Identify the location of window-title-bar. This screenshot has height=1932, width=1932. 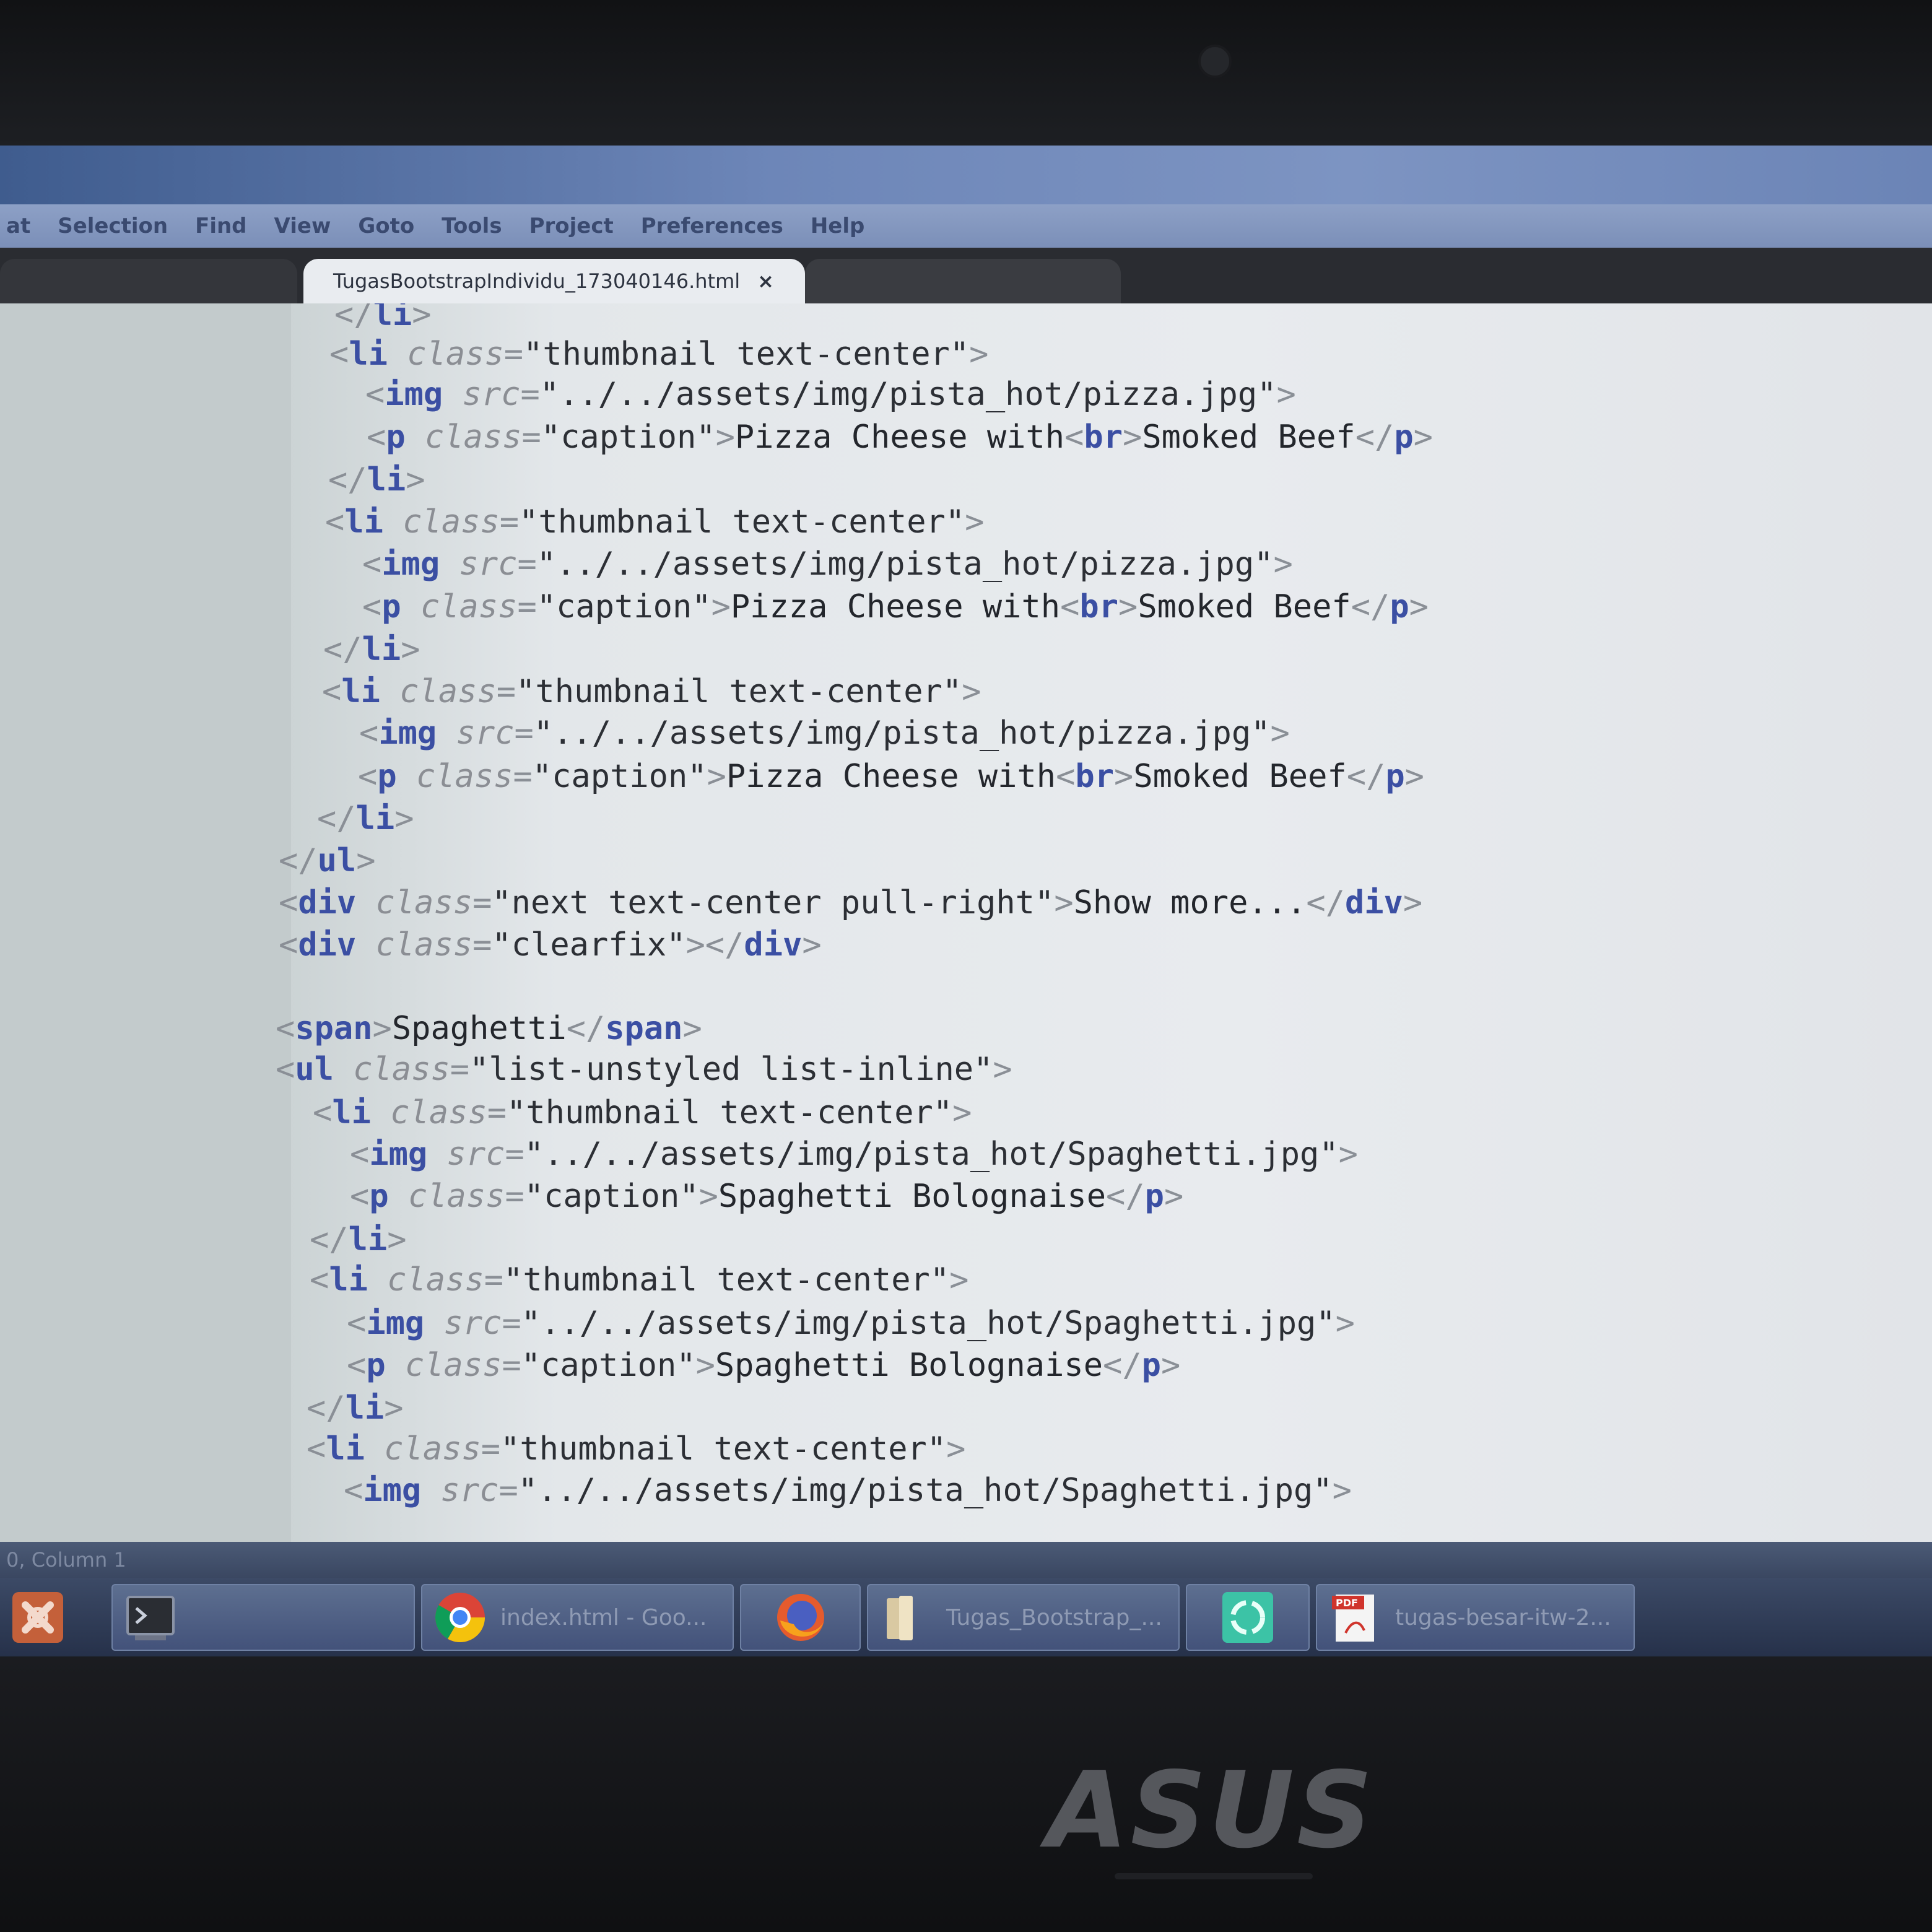
(966, 175).